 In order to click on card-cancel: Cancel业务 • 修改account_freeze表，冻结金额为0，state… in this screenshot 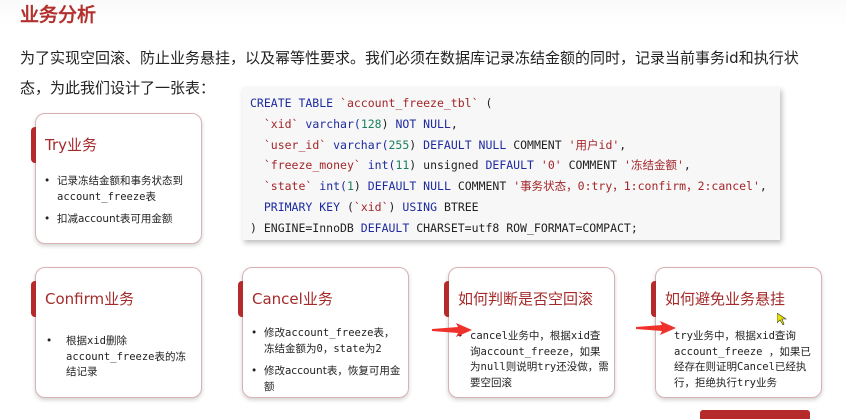, I will do `click(323, 332)`.